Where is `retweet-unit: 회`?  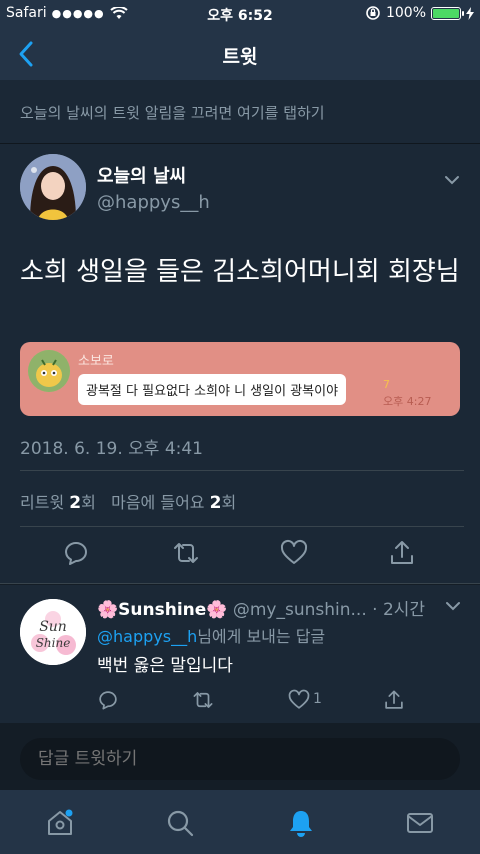 retweet-unit: 회 is located at coordinates (88, 502).